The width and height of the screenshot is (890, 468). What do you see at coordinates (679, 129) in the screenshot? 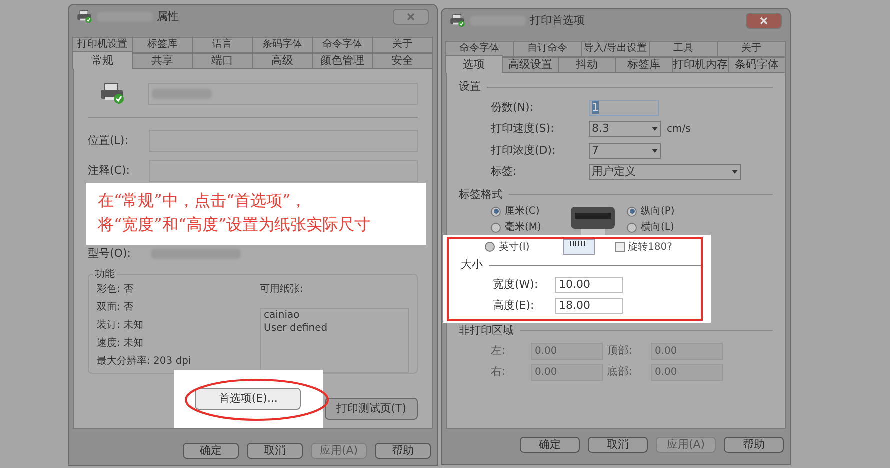
I see `unit-label: cm/s` at bounding box center [679, 129].